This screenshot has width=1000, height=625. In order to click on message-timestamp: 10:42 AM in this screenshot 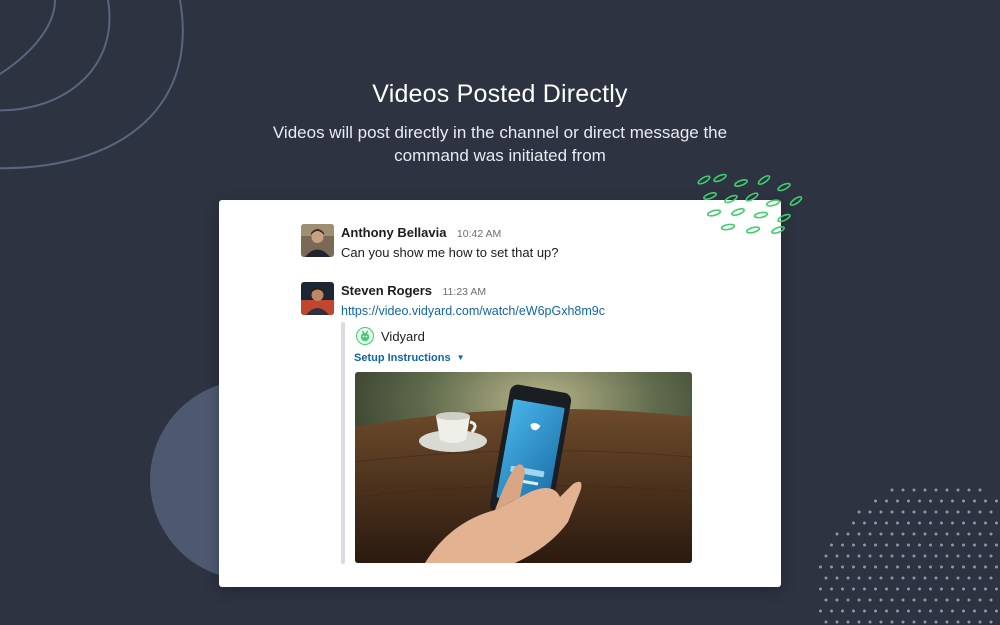, I will do `click(479, 234)`.